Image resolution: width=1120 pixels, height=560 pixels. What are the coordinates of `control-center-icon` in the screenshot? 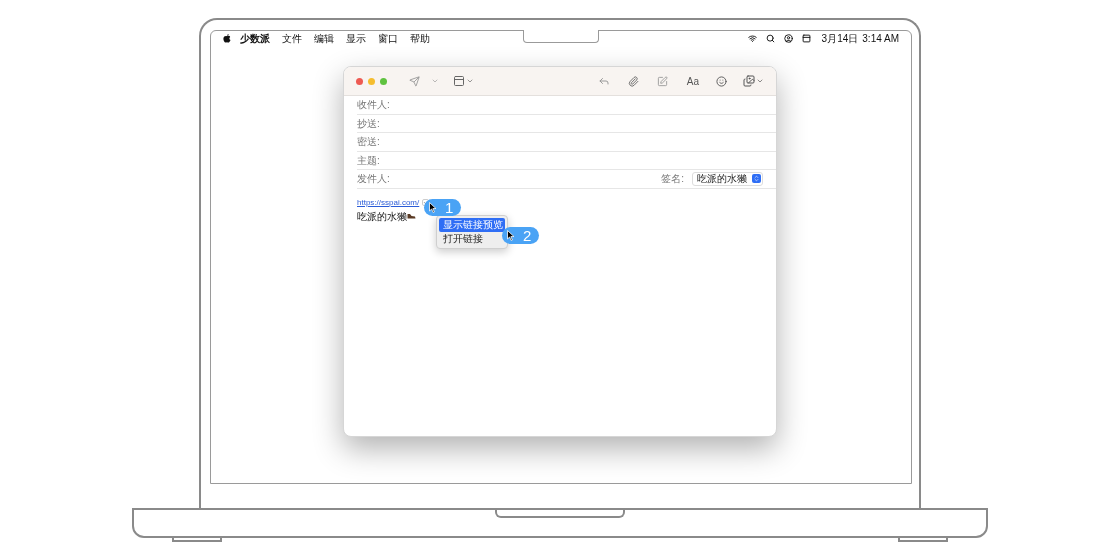 It's located at (806, 38).